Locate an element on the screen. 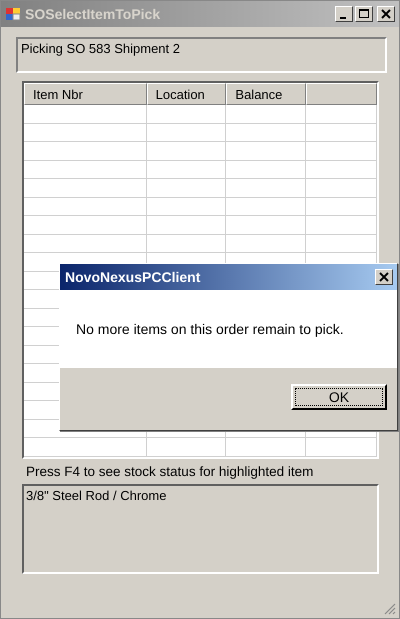 Image resolution: width=400 pixels, height=619 pixels. hint-label: Press F4 to see stock status for highlighted item is located at coordinates (170, 471).